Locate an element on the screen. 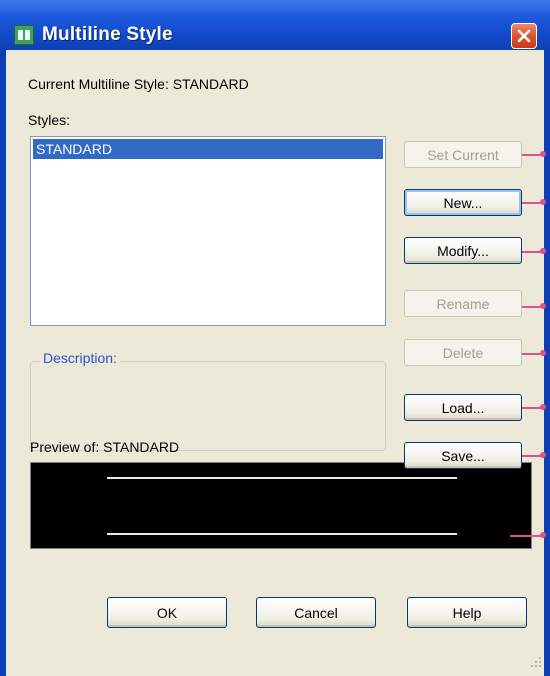 This screenshot has height=676, width=550. callout-rename is located at coordinates (534, 306).